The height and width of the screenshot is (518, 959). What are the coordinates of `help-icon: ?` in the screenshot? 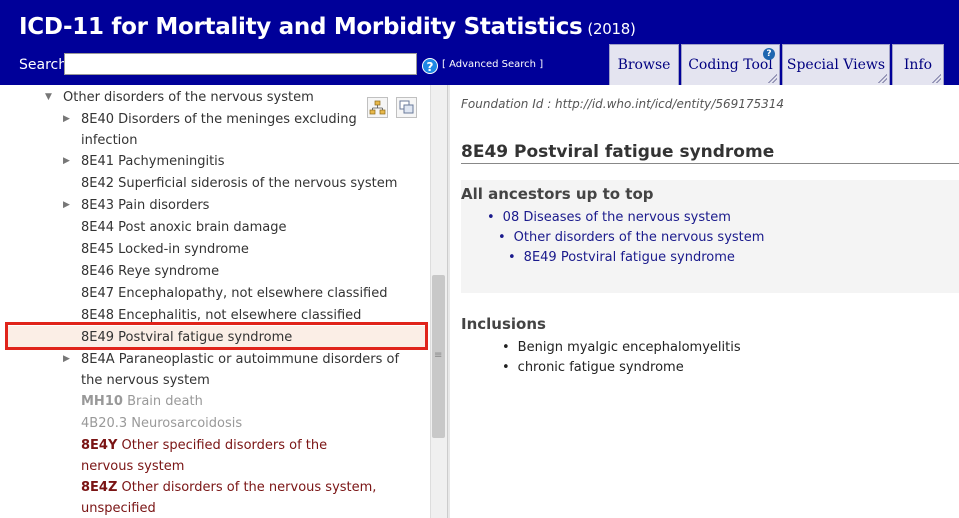 It's located at (430, 66).